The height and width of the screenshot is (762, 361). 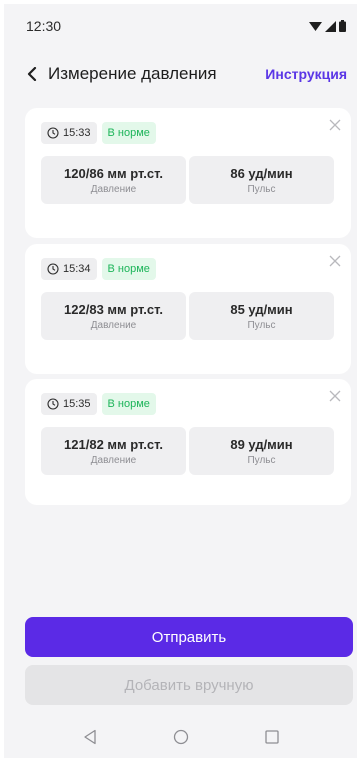 I want to click on nav-recents-icon, so click(x=272, y=737).